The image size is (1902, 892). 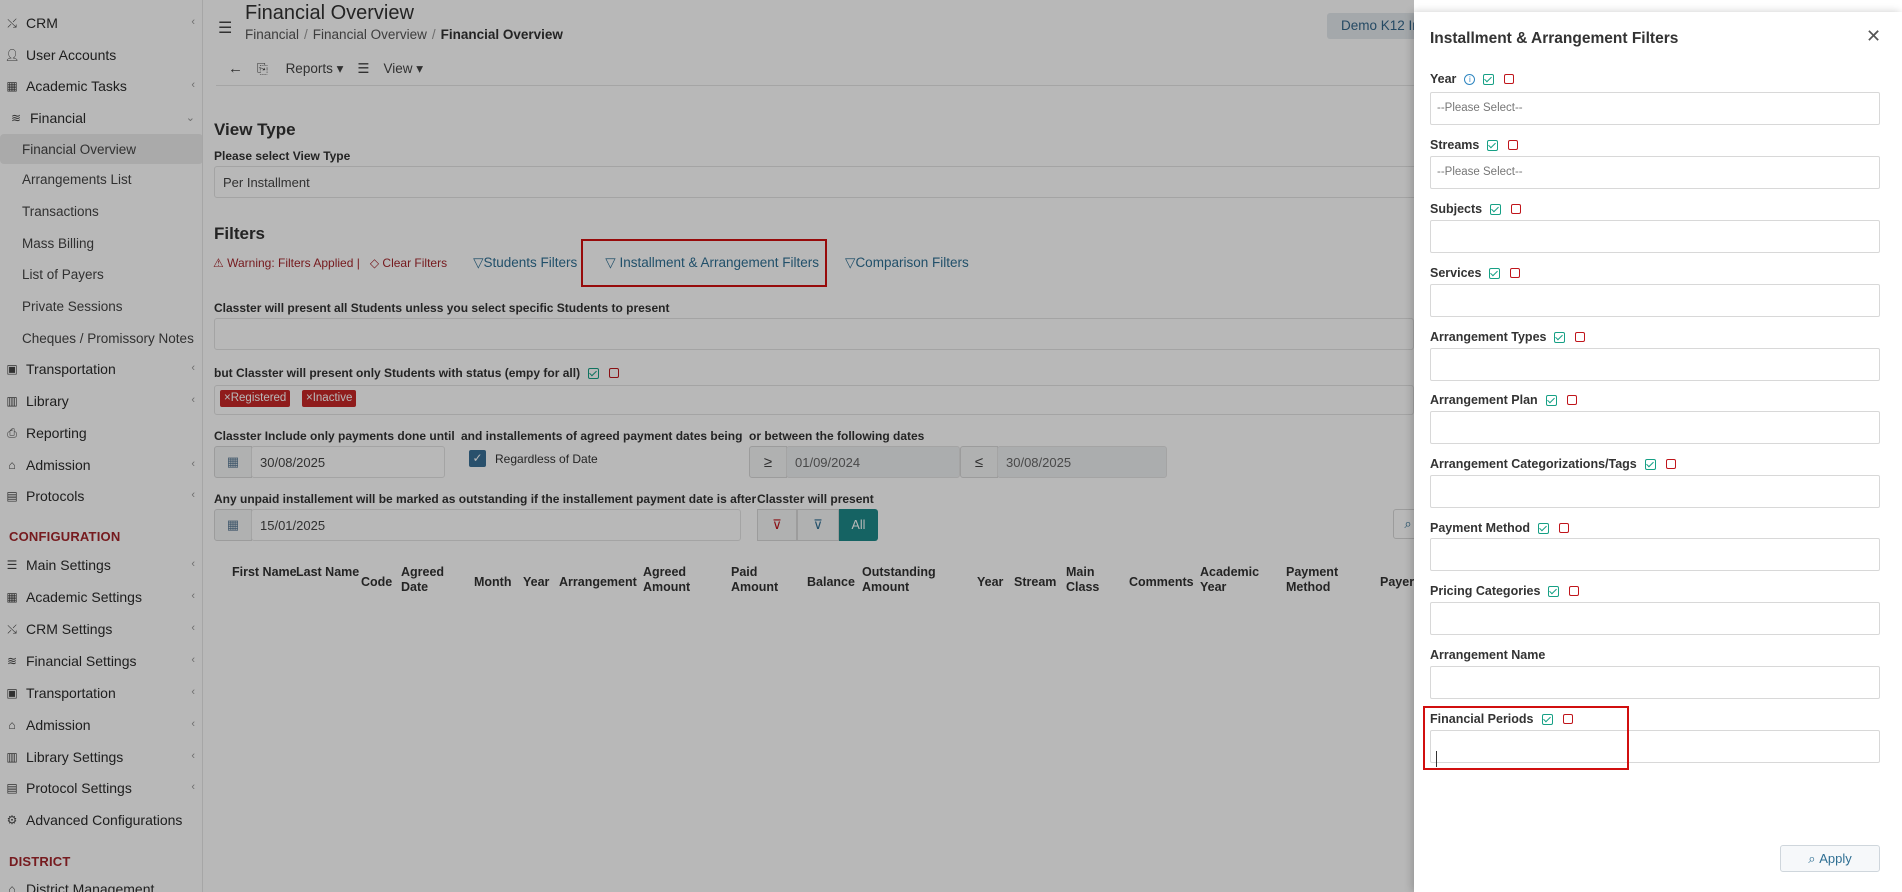 I want to click on apply-button: ⌕ Apply, so click(x=1830, y=858).